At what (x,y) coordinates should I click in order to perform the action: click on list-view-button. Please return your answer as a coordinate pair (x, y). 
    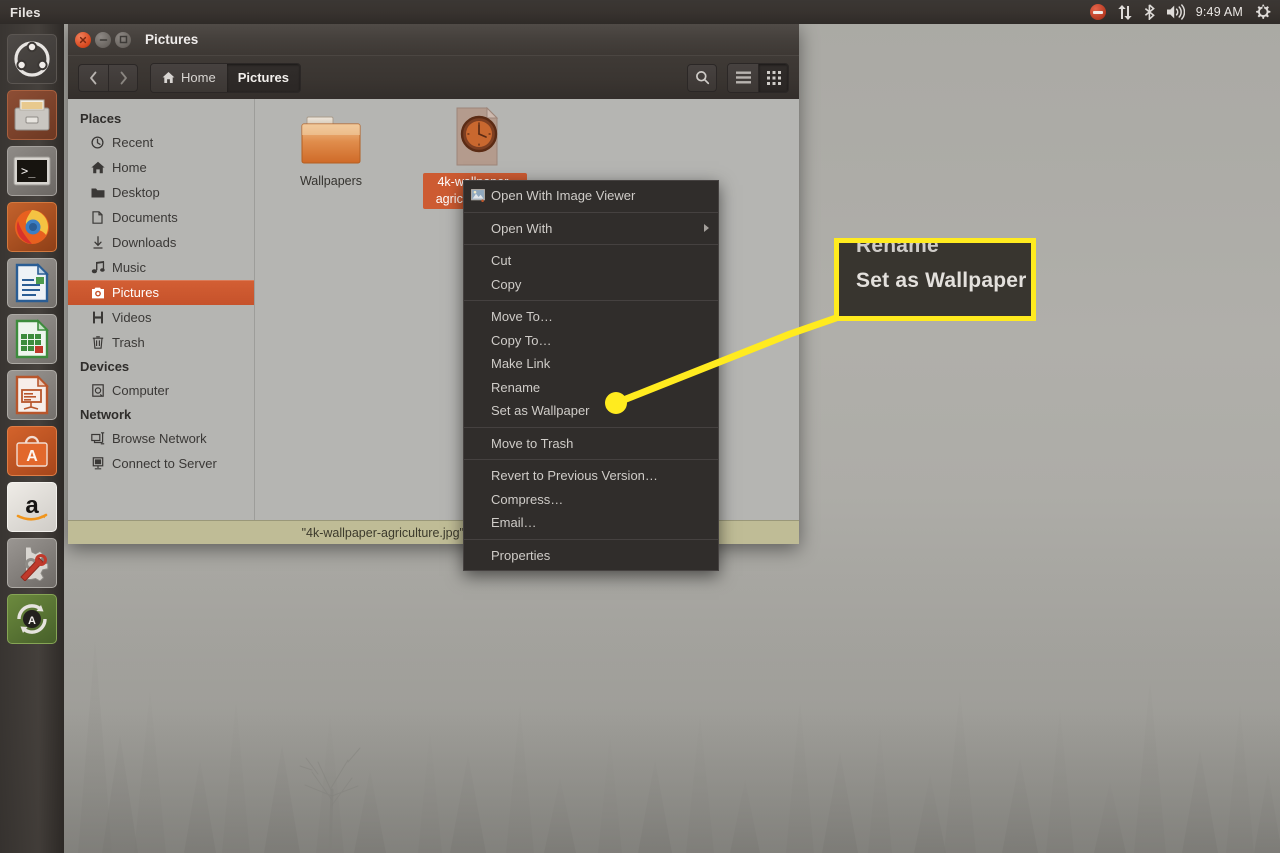
    Looking at the image, I should click on (743, 77).